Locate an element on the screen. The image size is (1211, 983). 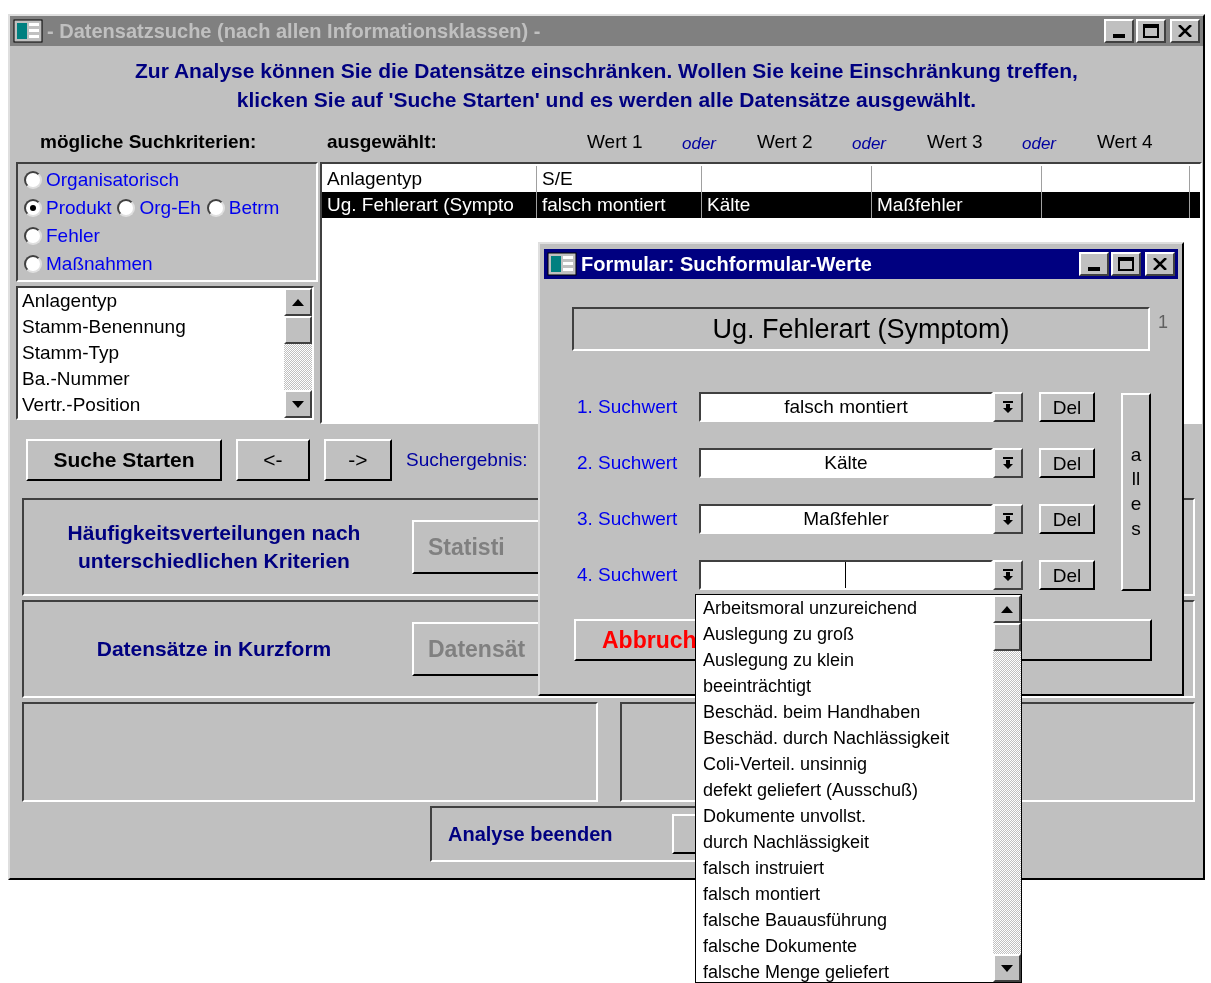
column-header: Wert 3 is located at coordinates (955, 141).